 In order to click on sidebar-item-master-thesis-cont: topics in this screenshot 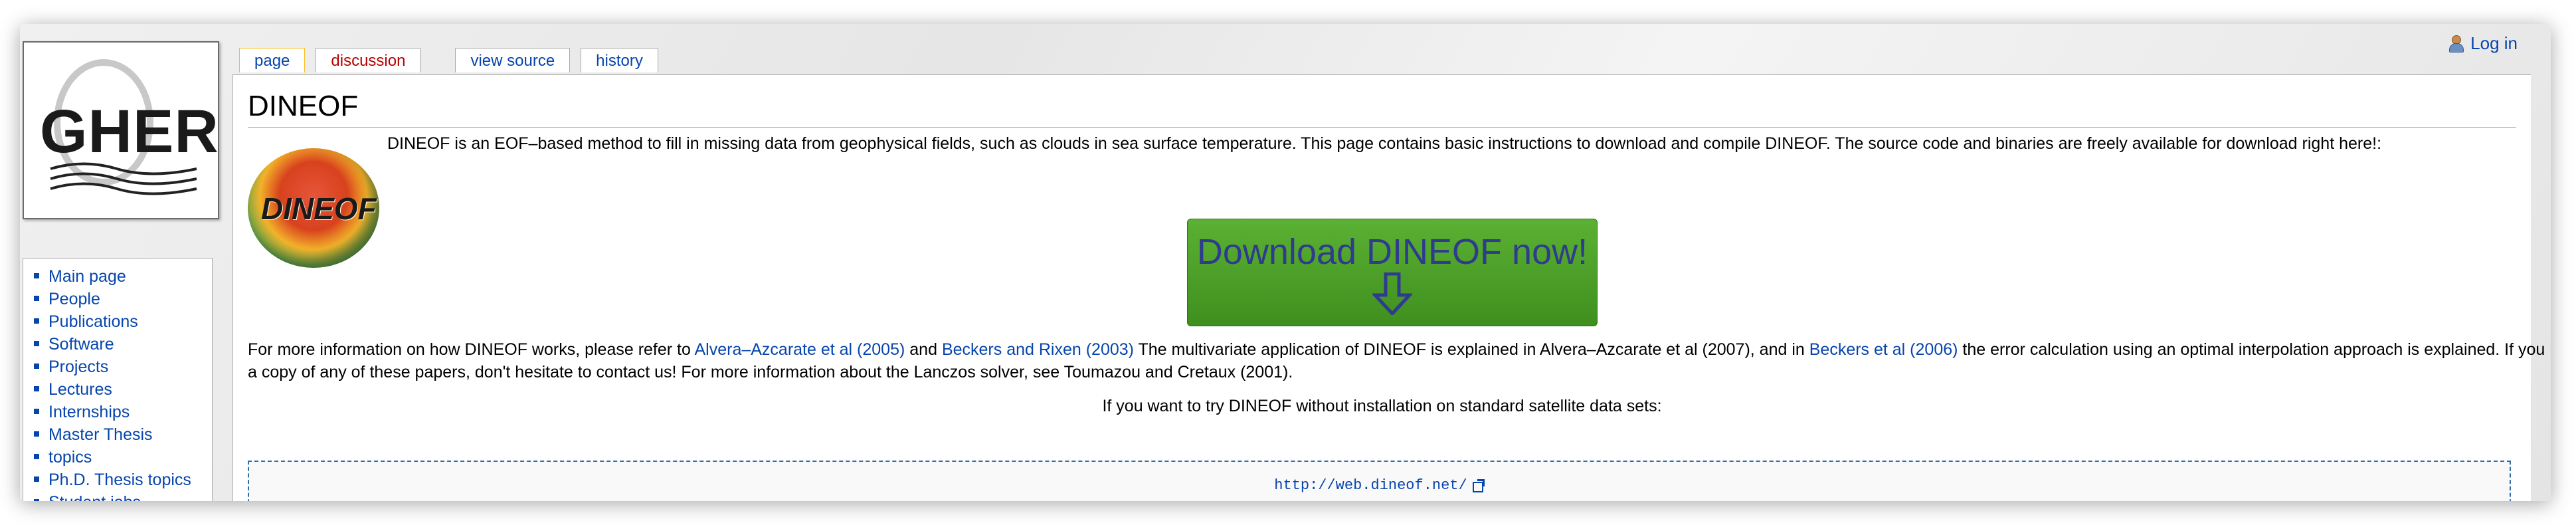, I will do `click(117, 457)`.